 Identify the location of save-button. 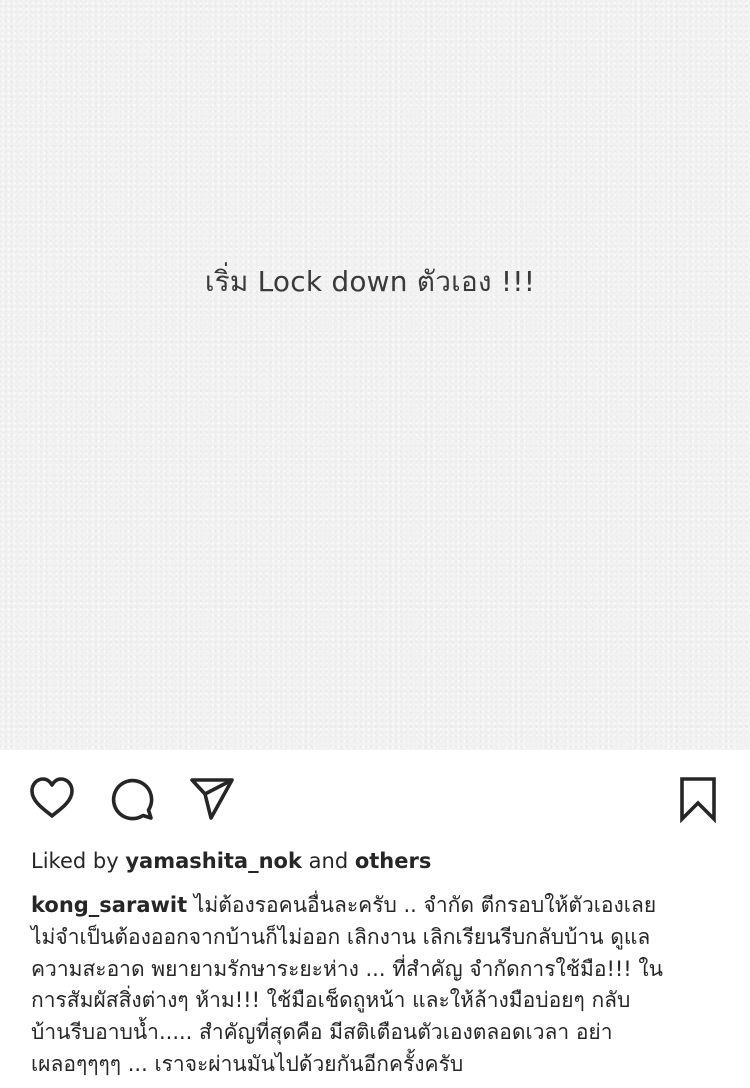
(698, 799).